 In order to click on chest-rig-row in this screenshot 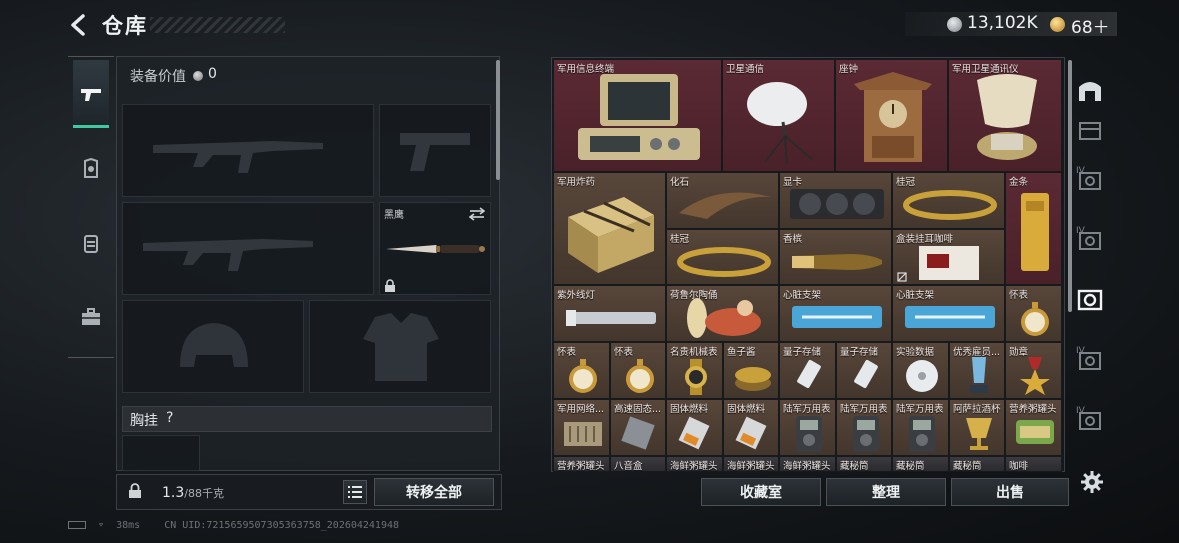, I will do `click(307, 419)`.